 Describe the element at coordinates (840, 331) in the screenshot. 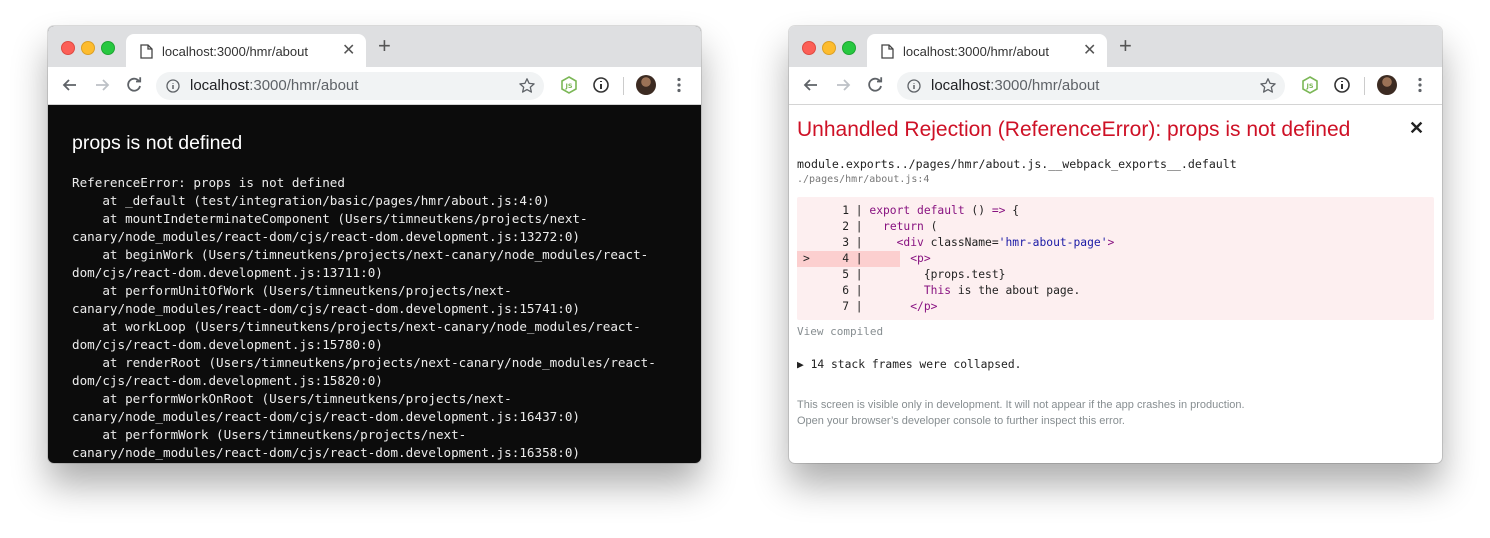

I see `view-compiled-toggle: View compiled` at that location.